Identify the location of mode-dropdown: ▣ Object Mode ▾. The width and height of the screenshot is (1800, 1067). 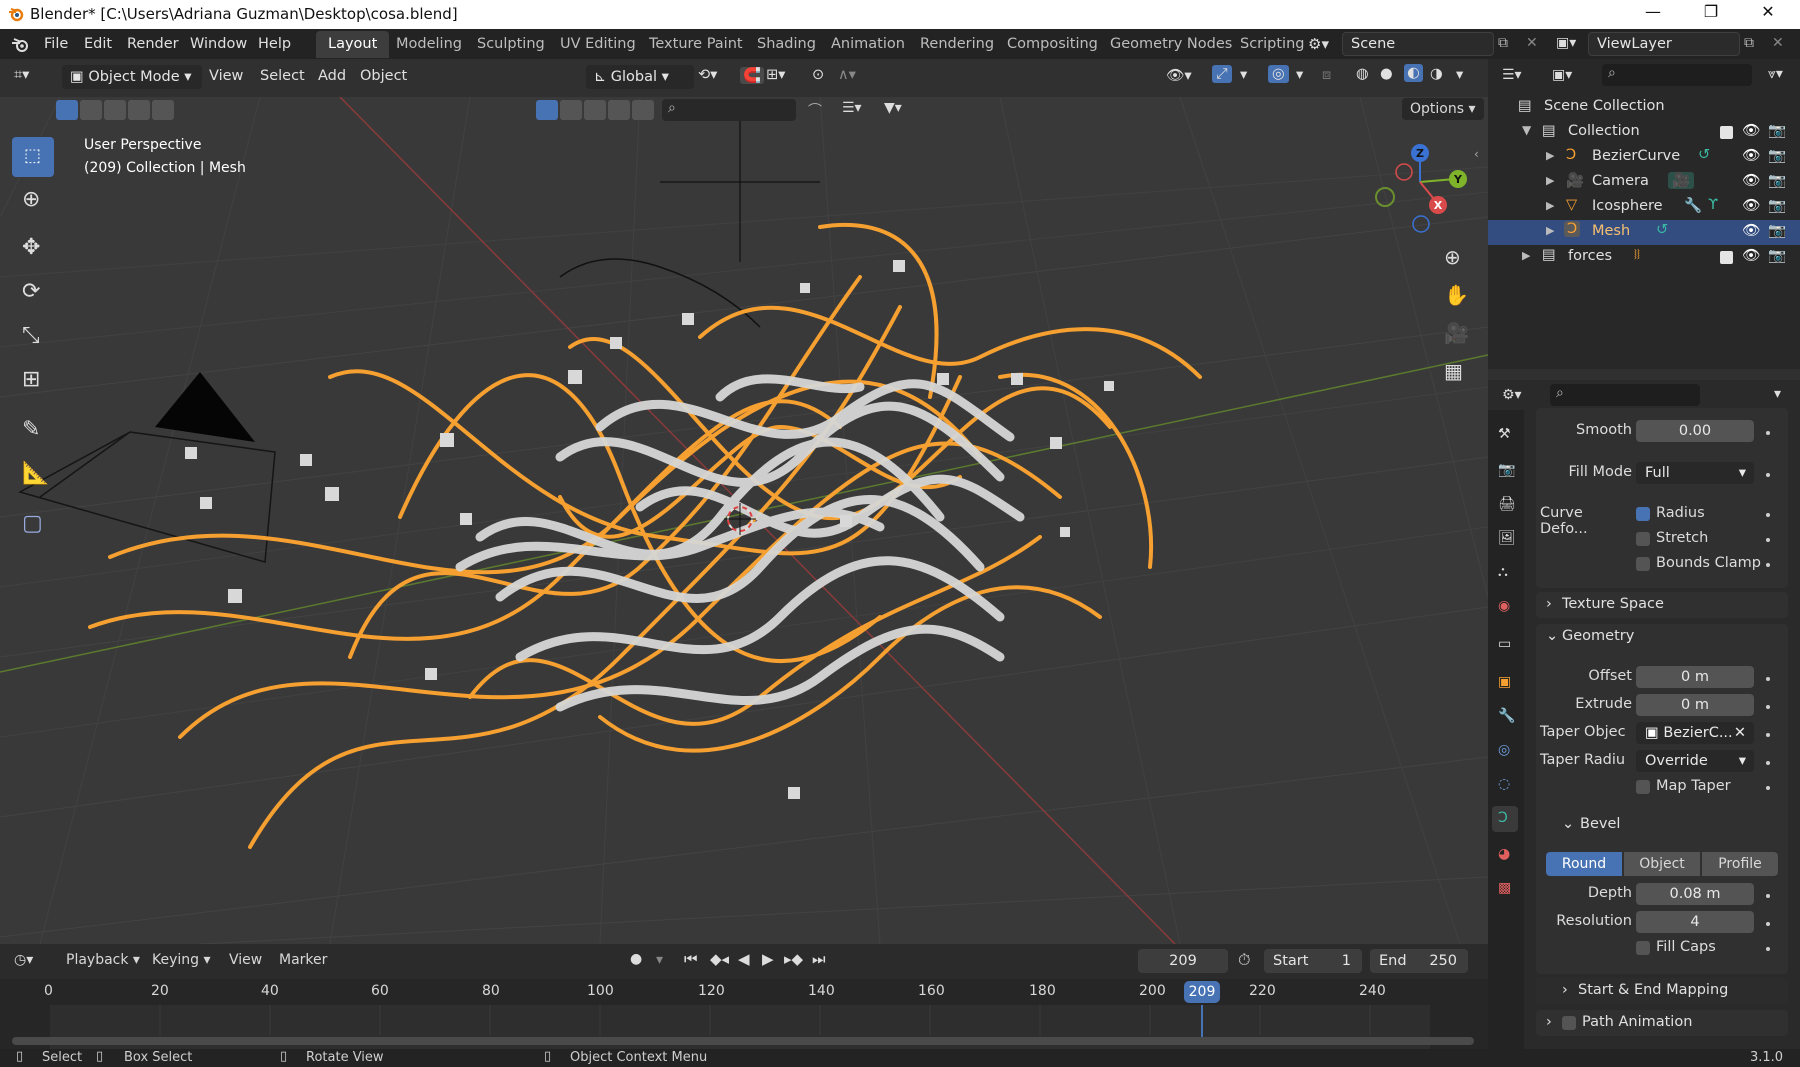
(132, 77).